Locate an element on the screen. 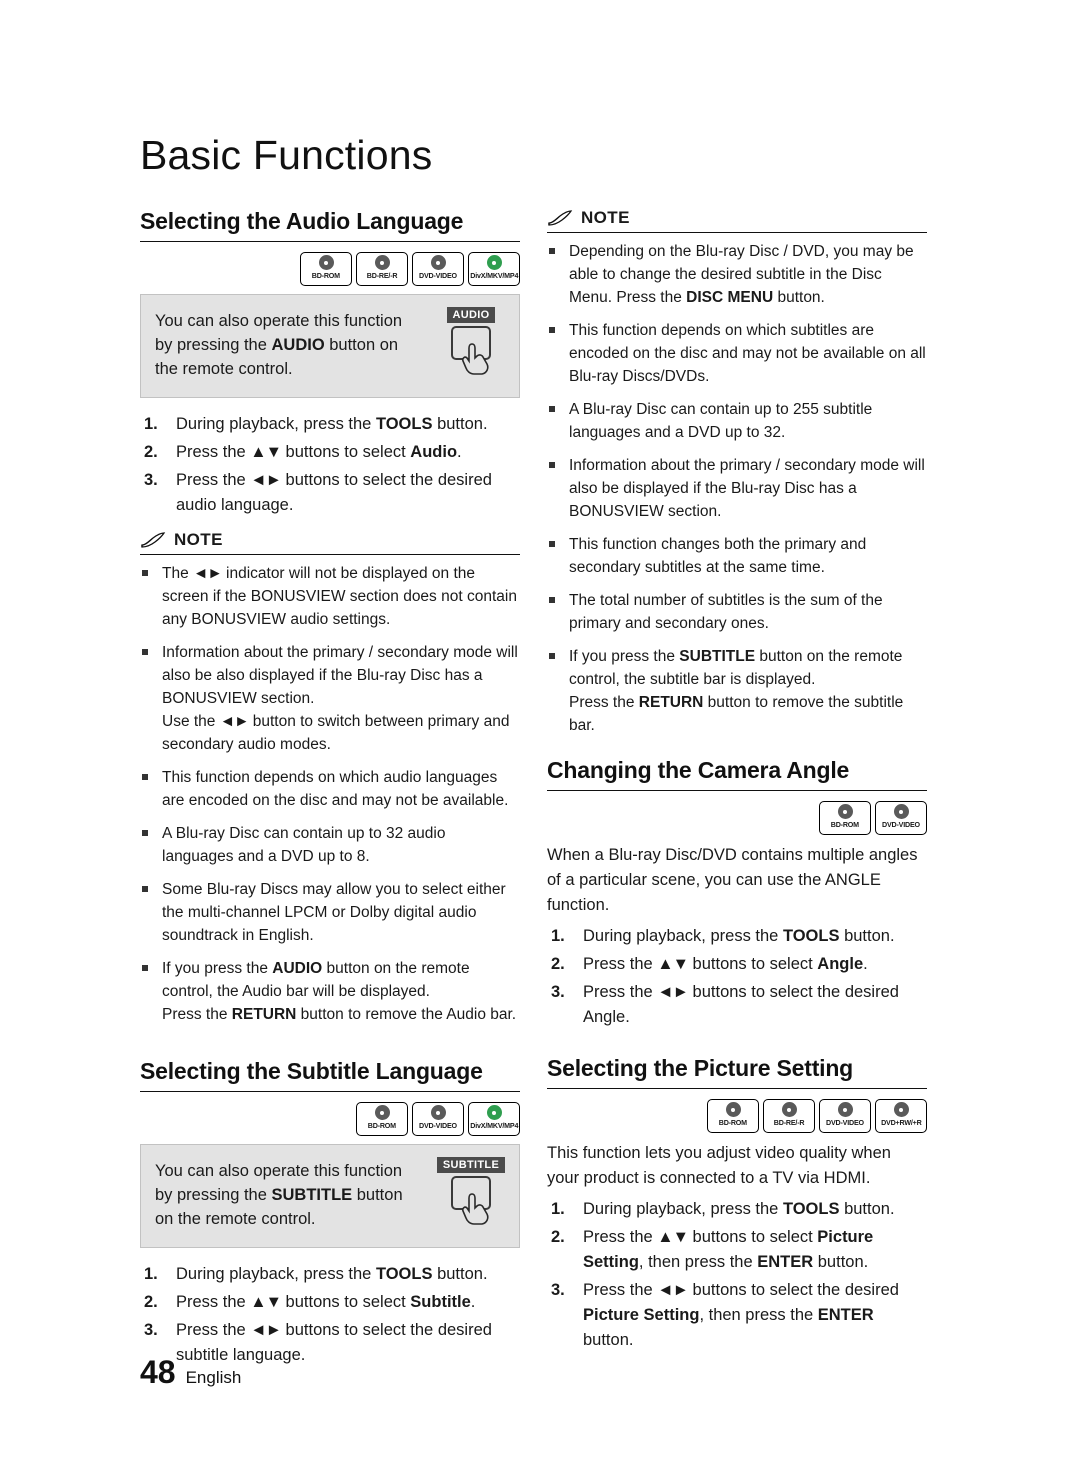 This screenshot has width=1080, height=1477. disc-badge: DVD+RW/+R is located at coordinates (901, 1116).